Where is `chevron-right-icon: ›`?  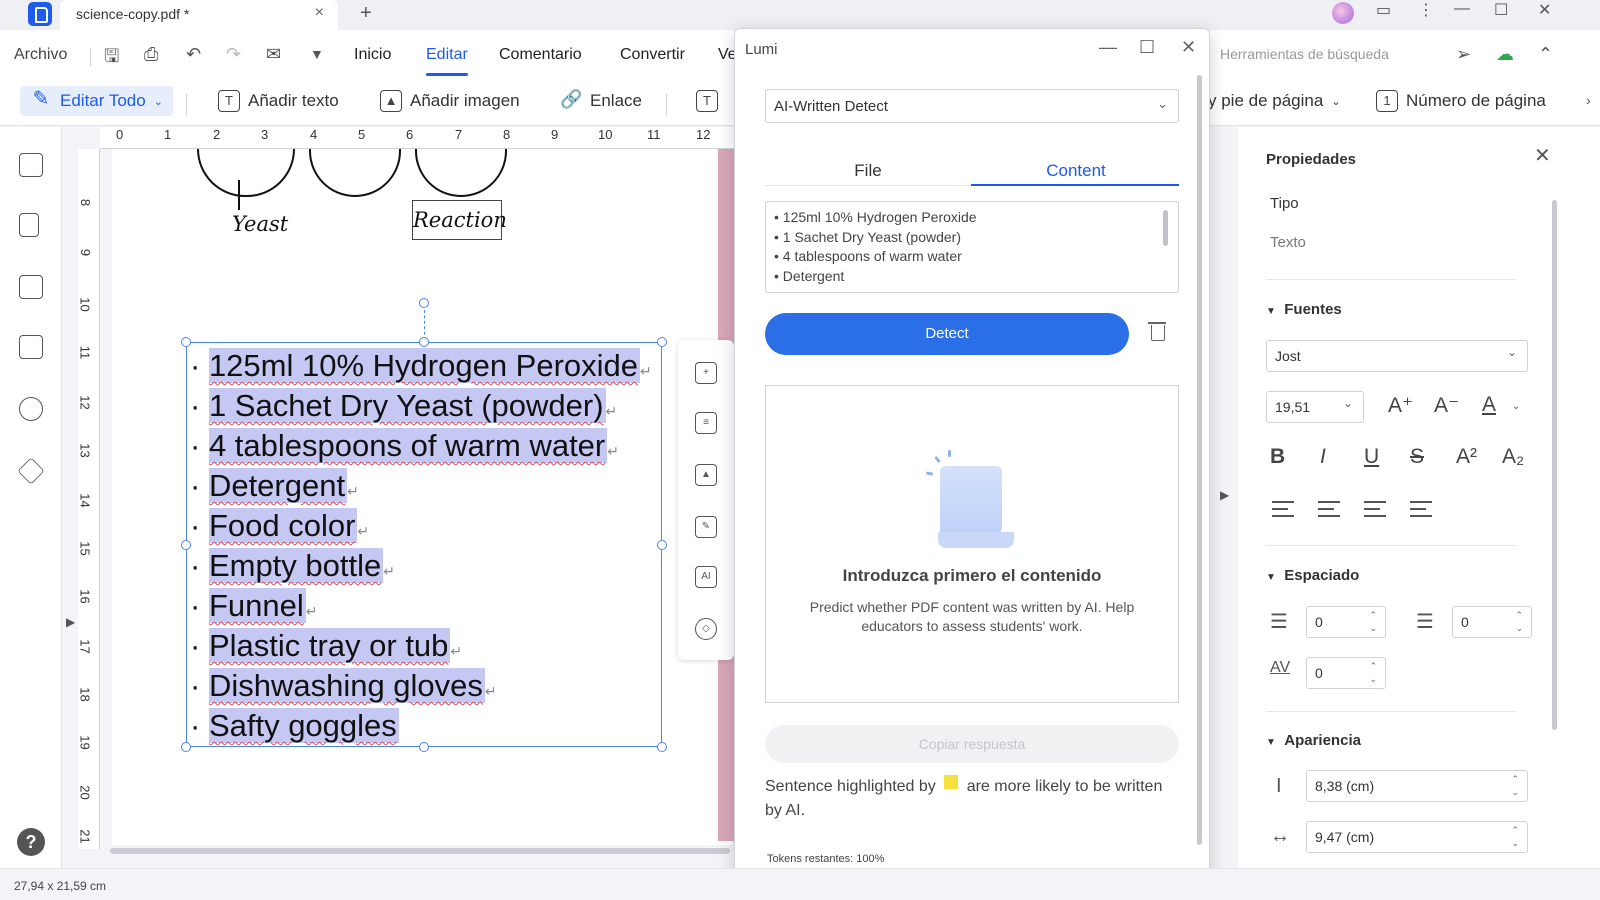 chevron-right-icon: › is located at coordinates (1588, 100).